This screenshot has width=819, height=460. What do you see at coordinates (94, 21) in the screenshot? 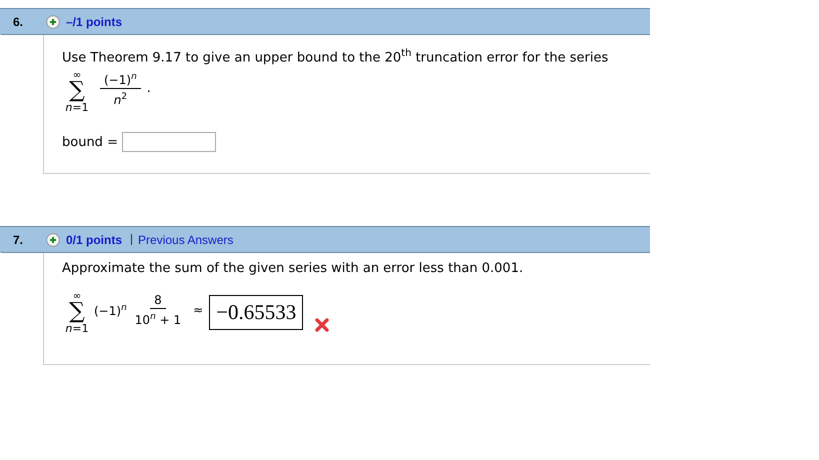
I see `points-label: –/1 points` at bounding box center [94, 21].